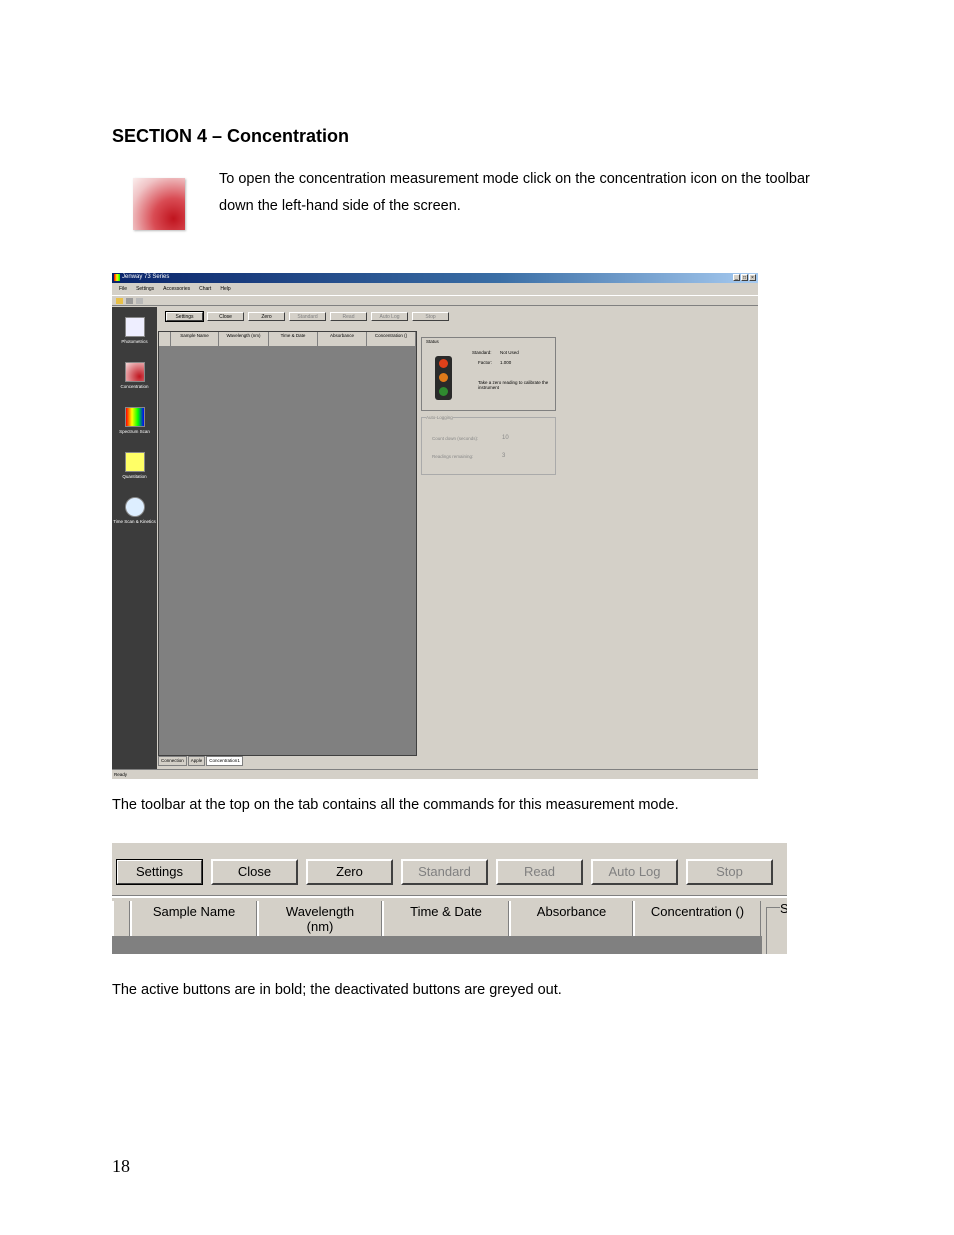 This screenshot has height=1235, width=954. What do you see at coordinates (287, 761) in the screenshot?
I see `tab-strip: Connection Apple Concentration1` at bounding box center [287, 761].